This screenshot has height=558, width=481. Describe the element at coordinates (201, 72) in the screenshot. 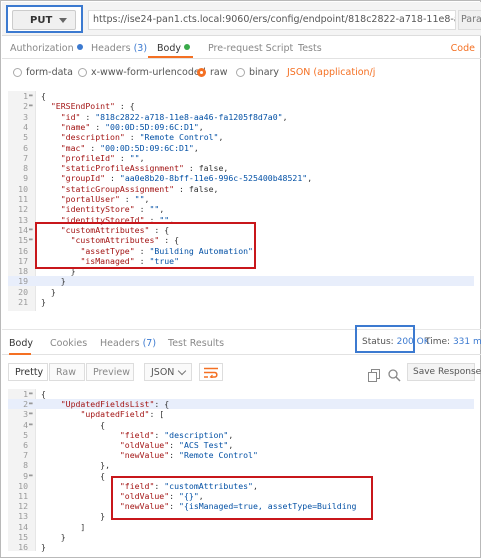

I see `radio-raw` at that location.